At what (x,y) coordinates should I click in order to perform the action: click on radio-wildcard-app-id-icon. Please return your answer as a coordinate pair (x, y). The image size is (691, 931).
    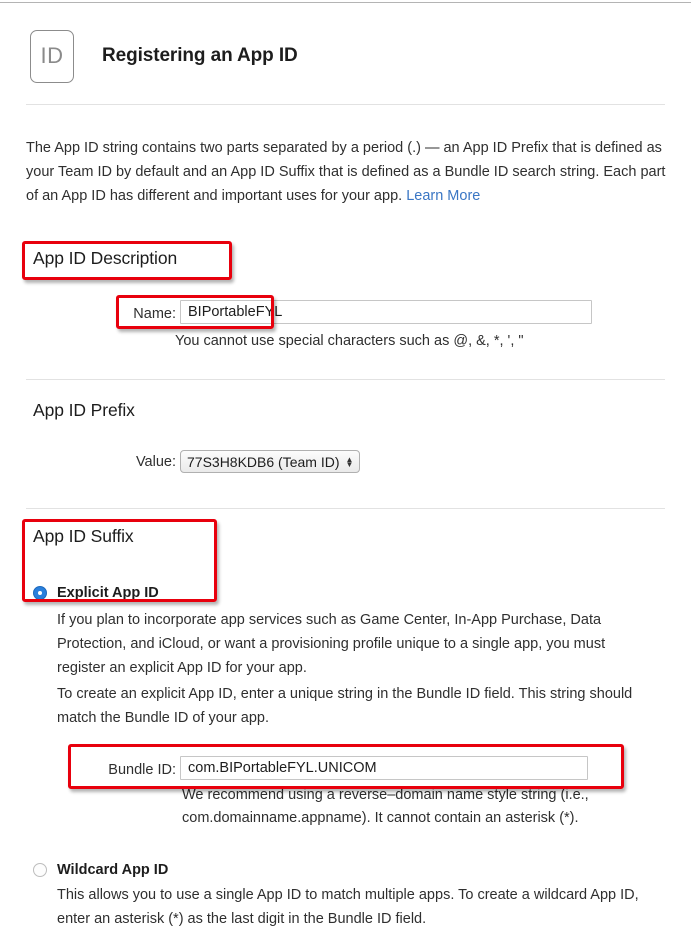
    Looking at the image, I should click on (40, 870).